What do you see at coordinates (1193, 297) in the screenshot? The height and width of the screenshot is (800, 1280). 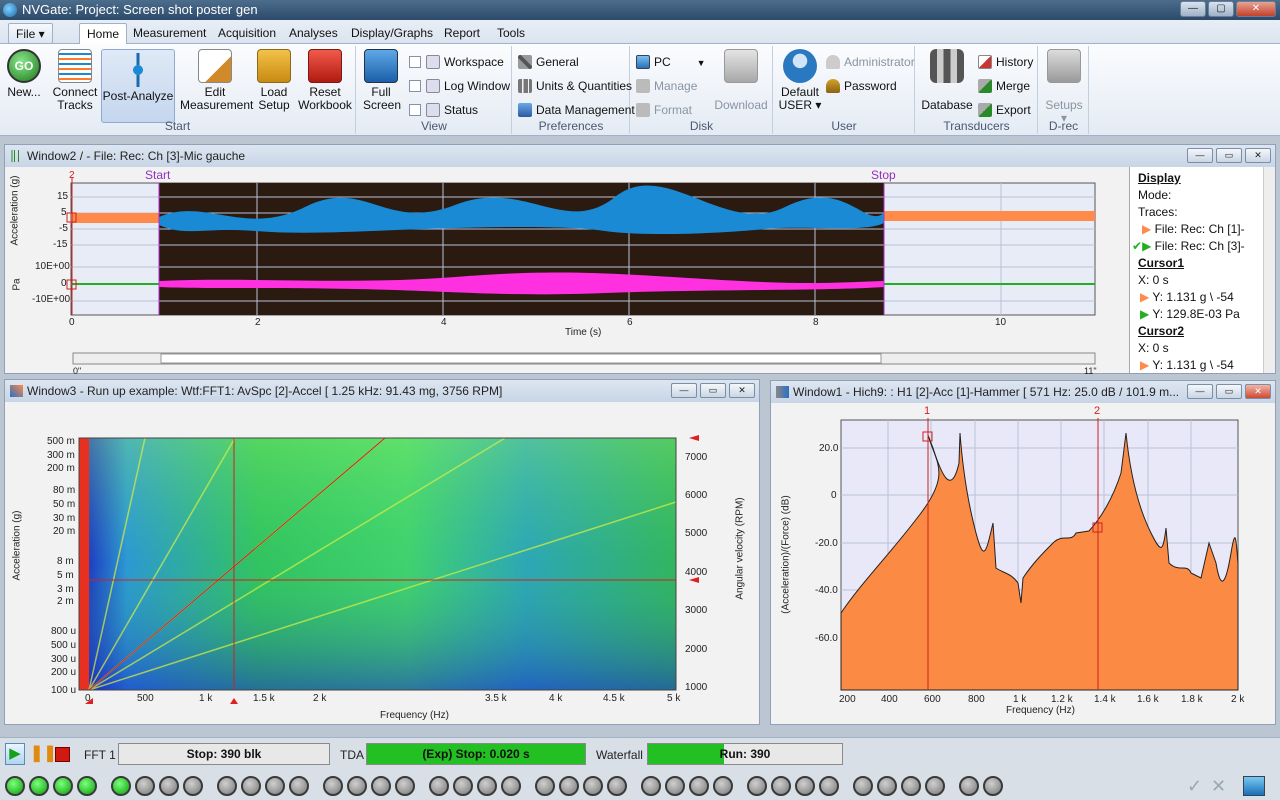 I see `c1y1-value: Y: 1.131 g \ -54` at bounding box center [1193, 297].